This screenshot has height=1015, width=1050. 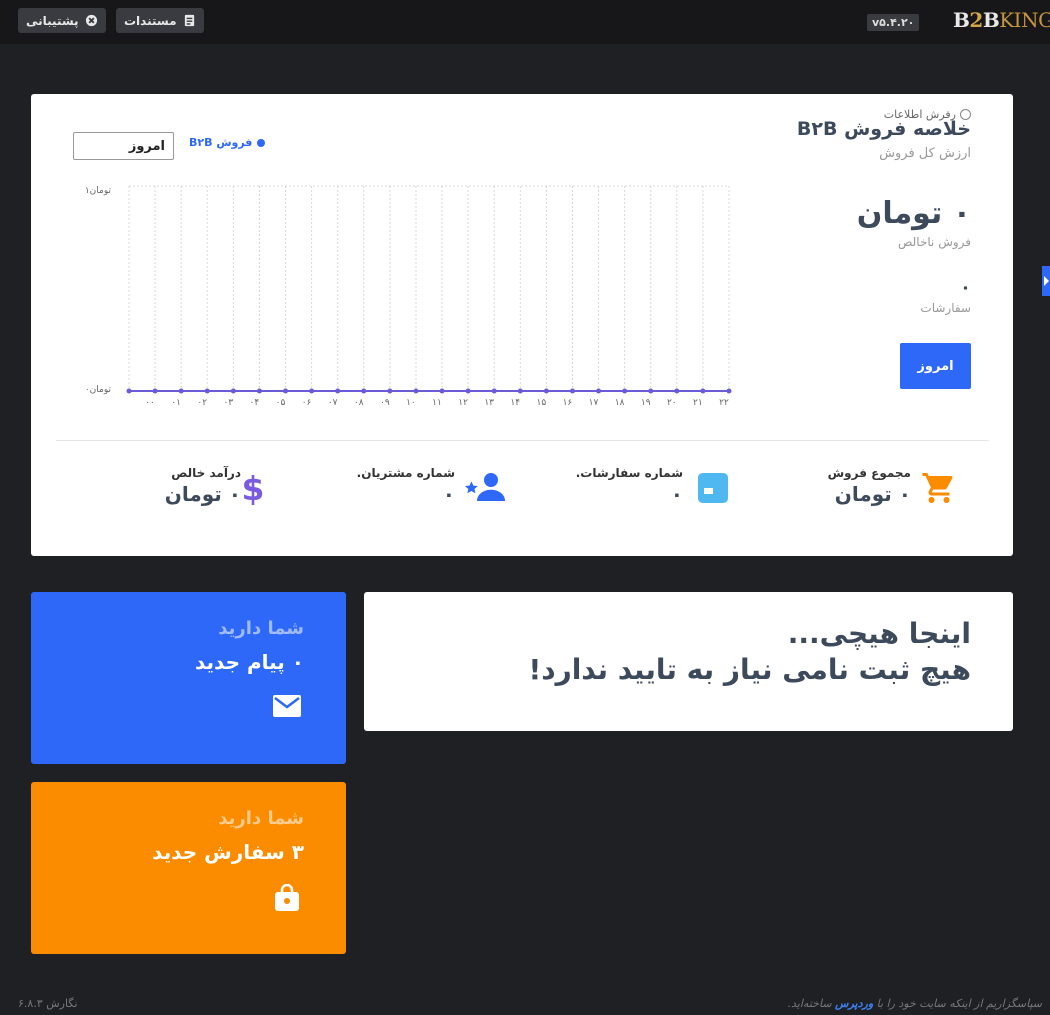 I want to click on x-tick-label: ۰۵, so click(x=281, y=403).